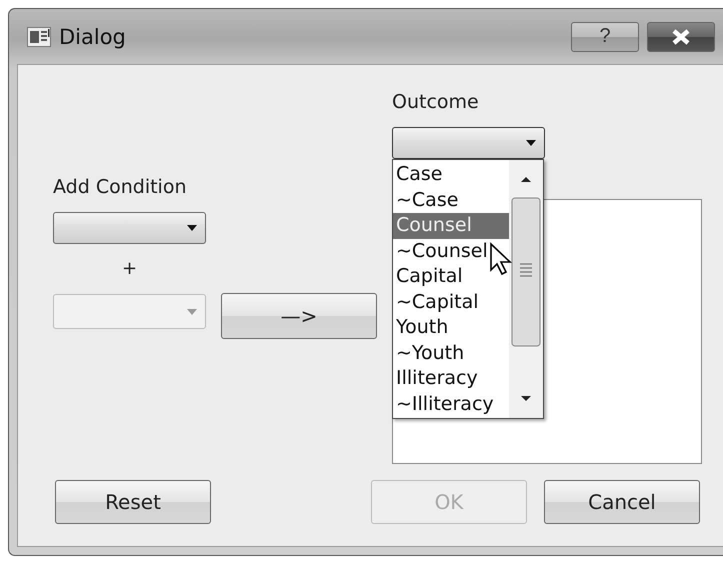  What do you see at coordinates (526, 289) in the screenshot?
I see `scrollbar` at bounding box center [526, 289].